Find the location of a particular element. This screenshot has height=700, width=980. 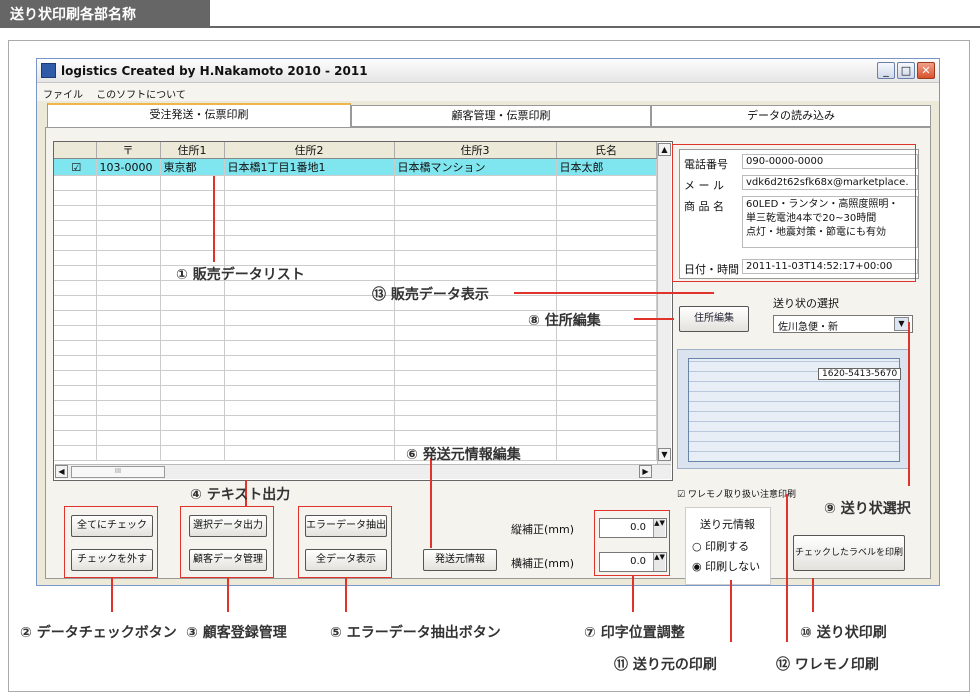

highlight-offset-steppers is located at coordinates (632, 543).